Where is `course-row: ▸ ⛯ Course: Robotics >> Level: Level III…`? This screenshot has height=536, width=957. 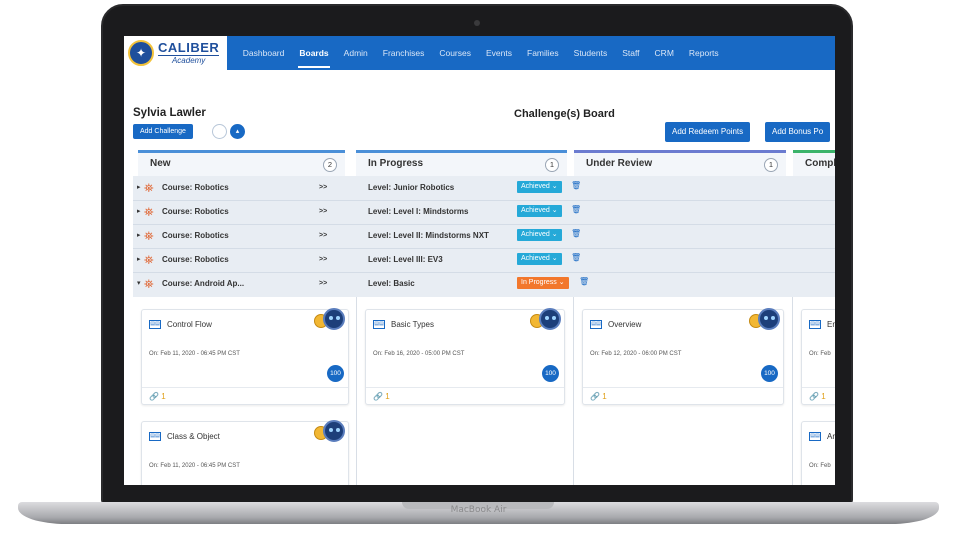 course-row: ▸ ⛯ Course: Robotics >> Level: Level III… is located at coordinates (484, 260).